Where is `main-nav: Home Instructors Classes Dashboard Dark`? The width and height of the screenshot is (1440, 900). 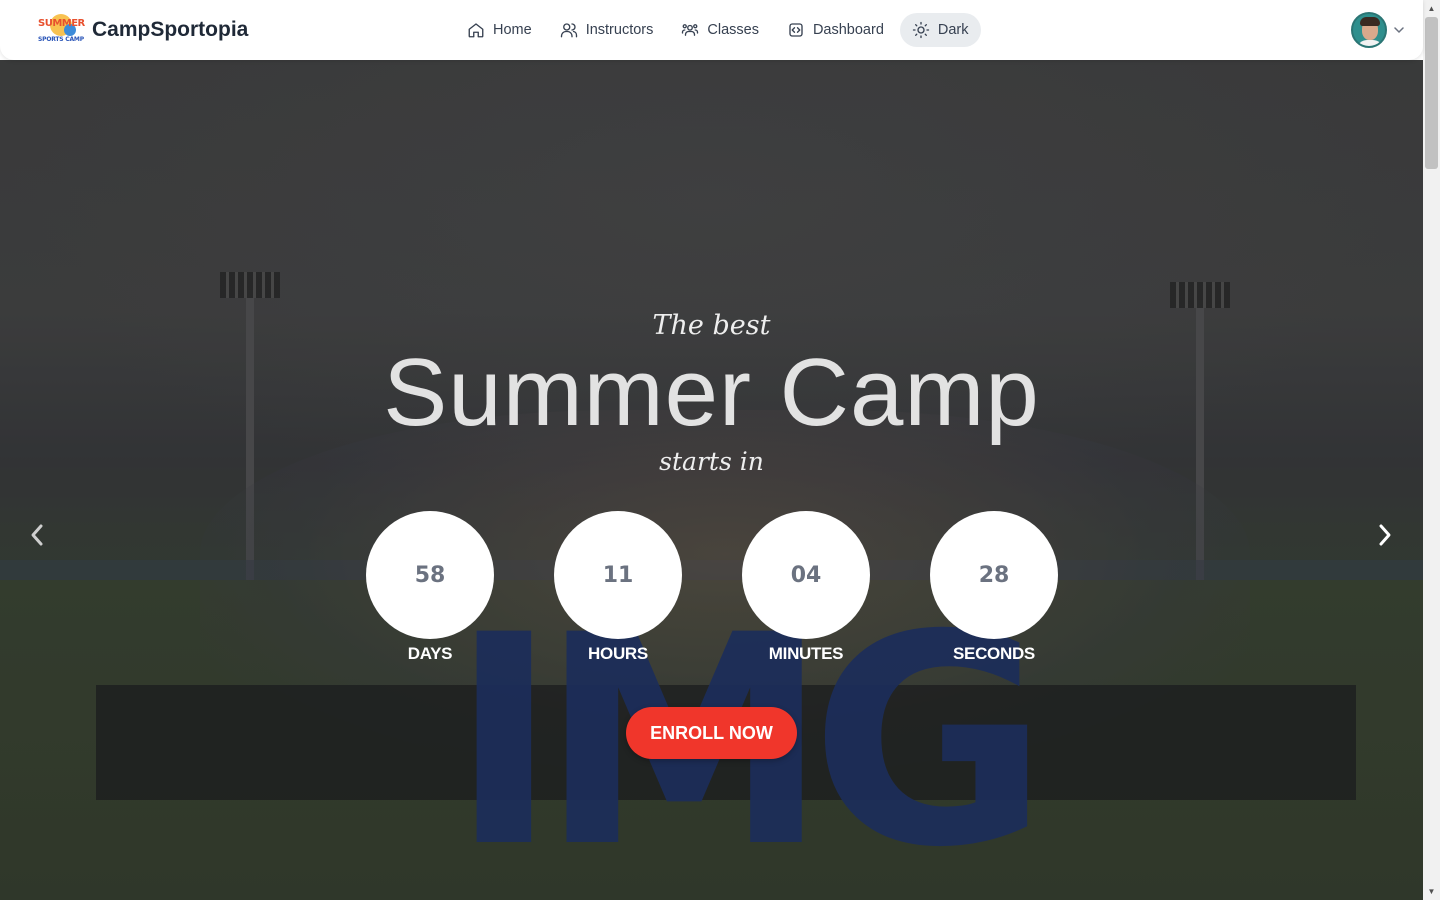 main-nav: Home Instructors Classes Dashboard Dark is located at coordinates (718, 30).